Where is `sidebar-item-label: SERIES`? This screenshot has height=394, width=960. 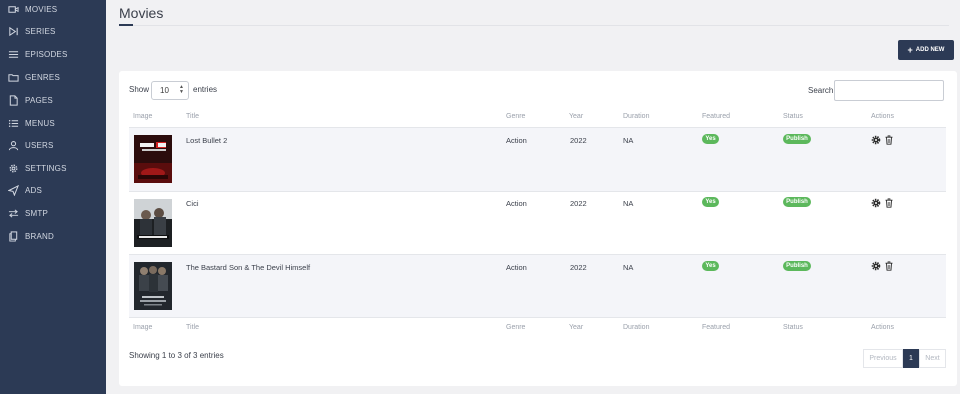 sidebar-item-label: SERIES is located at coordinates (40, 31).